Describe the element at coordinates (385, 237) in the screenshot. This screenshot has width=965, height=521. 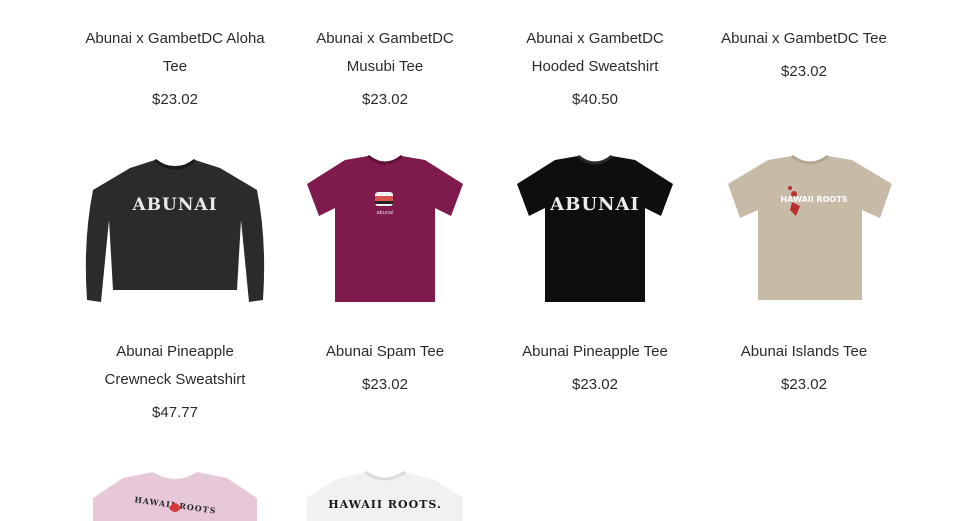
I see `product-image: abunai` at that location.